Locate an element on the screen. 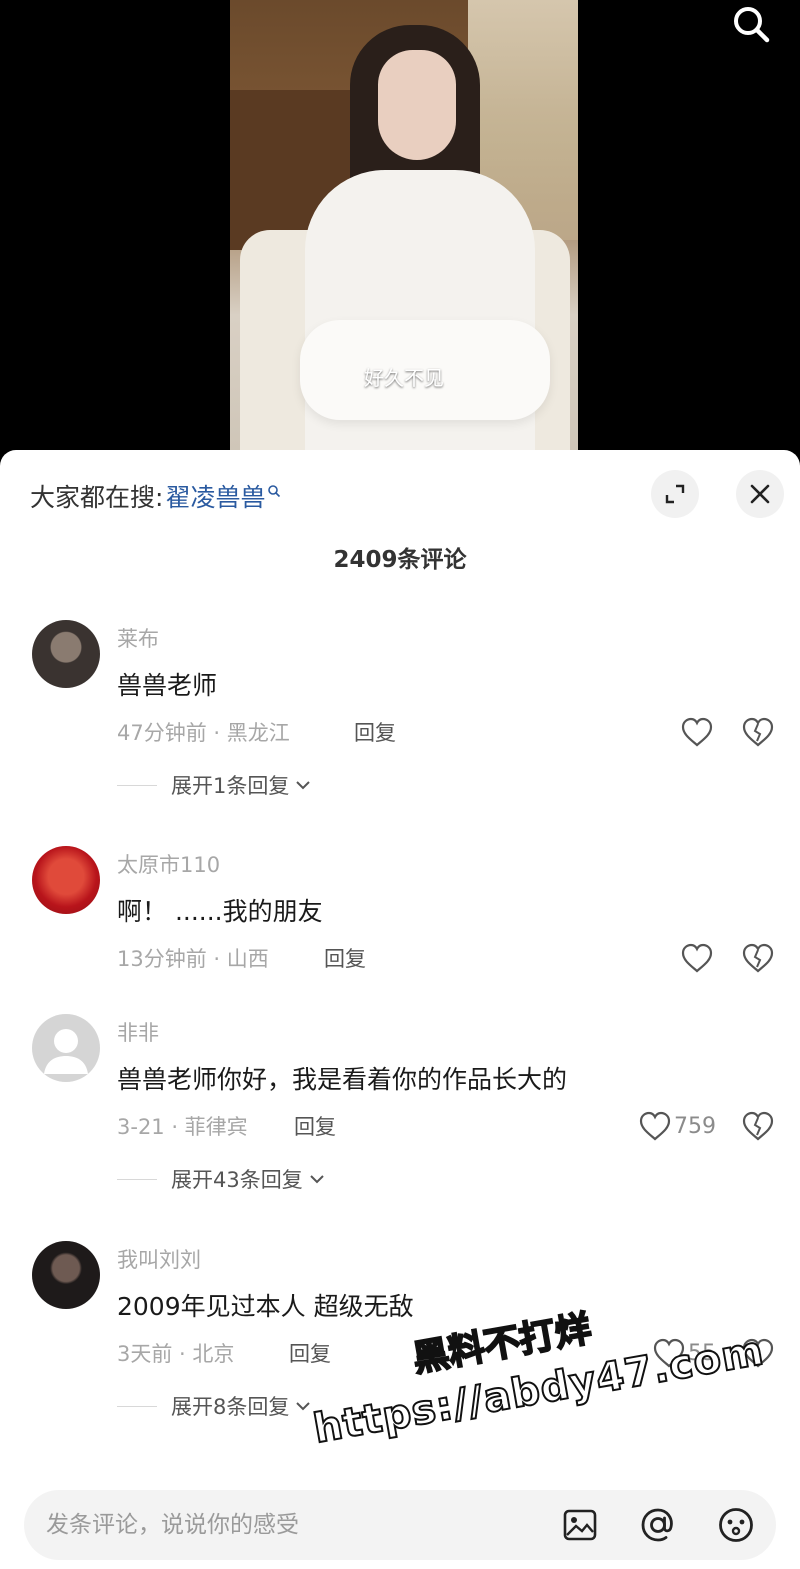 The height and width of the screenshot is (1569, 800). hot-search-bar: 大家都在搜: 翟凌兽兽 is located at coordinates (155, 496).